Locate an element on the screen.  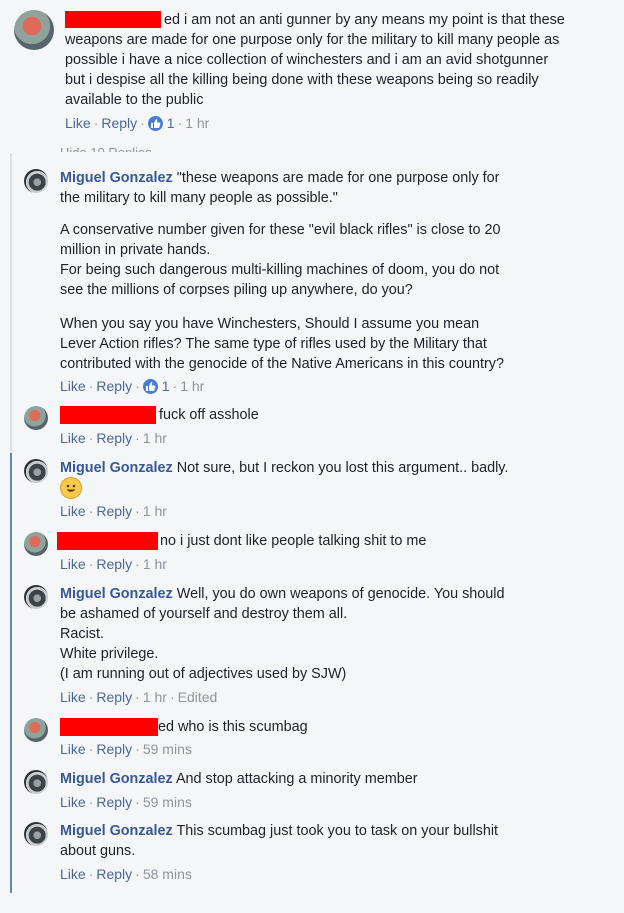
hide-replies-link: Hide 10 Replies is located at coordinates (106, 147).